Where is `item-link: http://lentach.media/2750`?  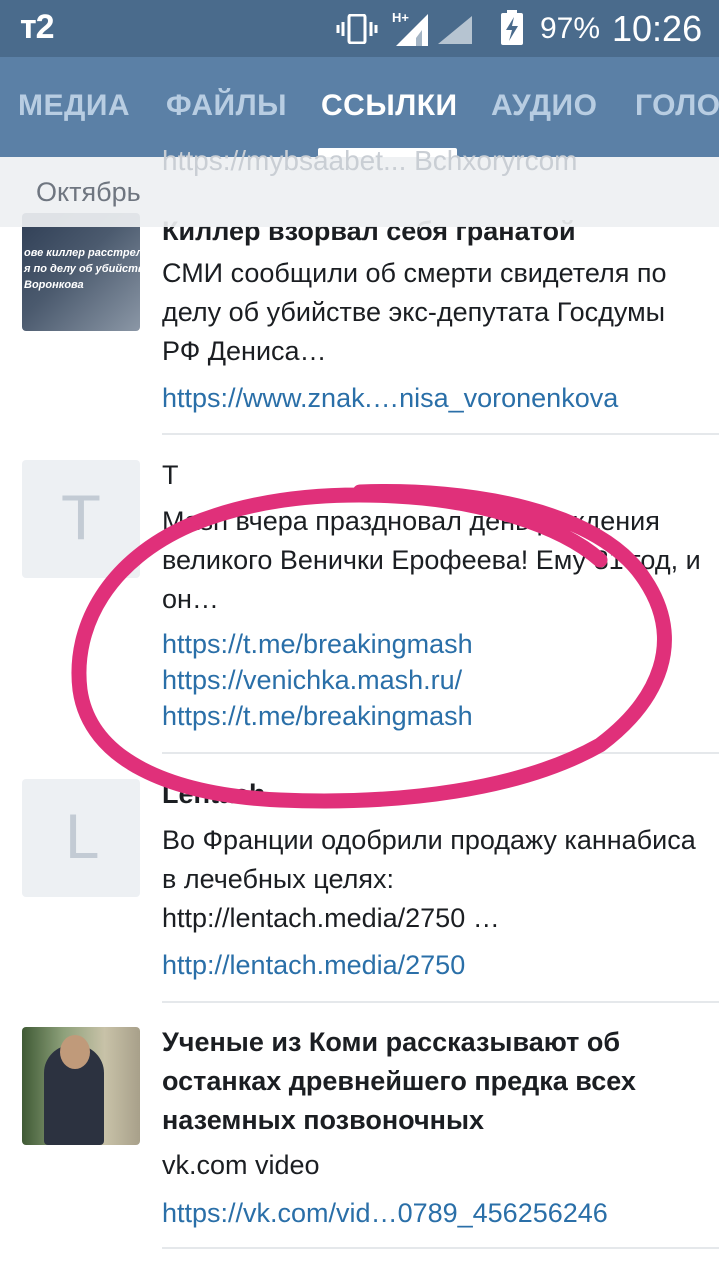
item-link: http://lentach.media/2750 is located at coordinates (313, 965).